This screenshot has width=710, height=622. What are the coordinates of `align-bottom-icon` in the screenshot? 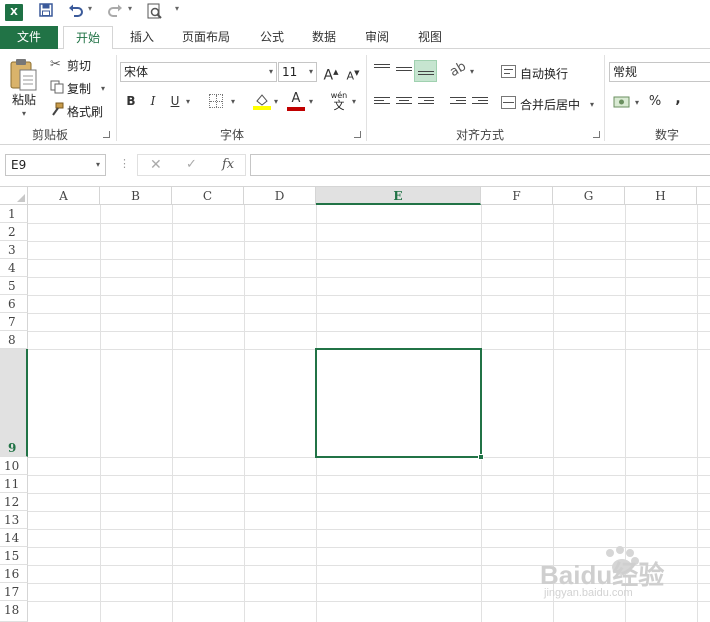 It's located at (426, 78).